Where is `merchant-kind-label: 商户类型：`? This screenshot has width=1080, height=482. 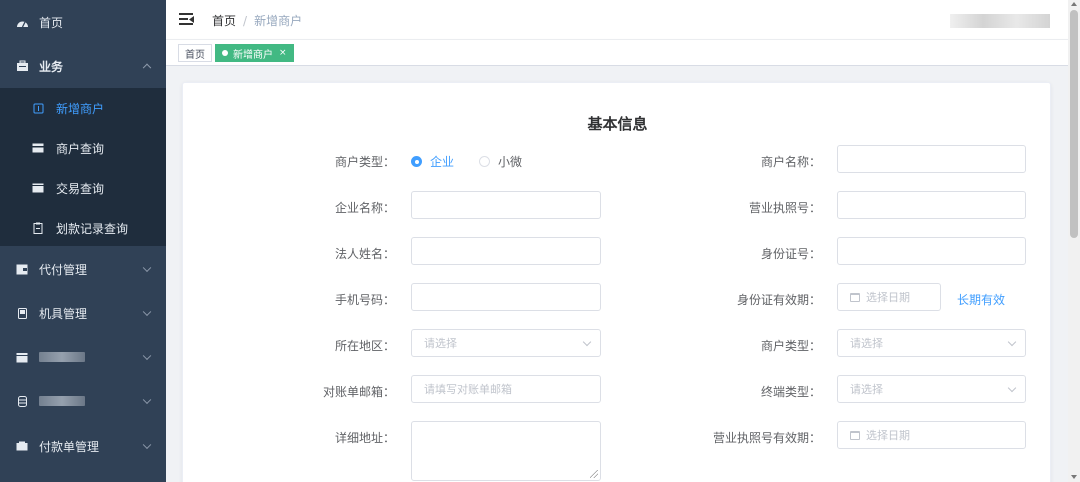 merchant-kind-label: 商户类型： is located at coordinates (790, 346).